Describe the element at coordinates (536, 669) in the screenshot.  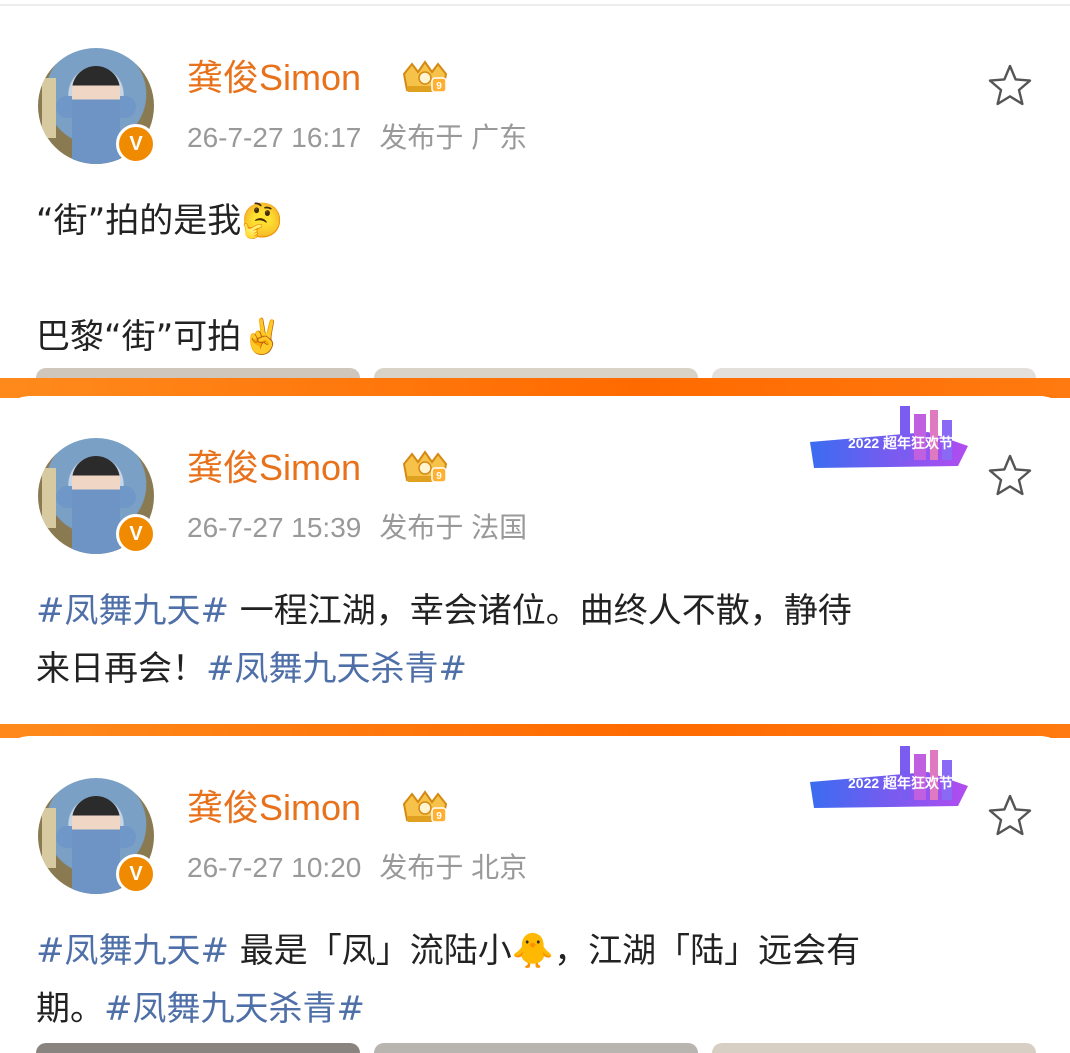
I see `post-text-line-2: 来日再会！#凤舞九天杀青#` at that location.